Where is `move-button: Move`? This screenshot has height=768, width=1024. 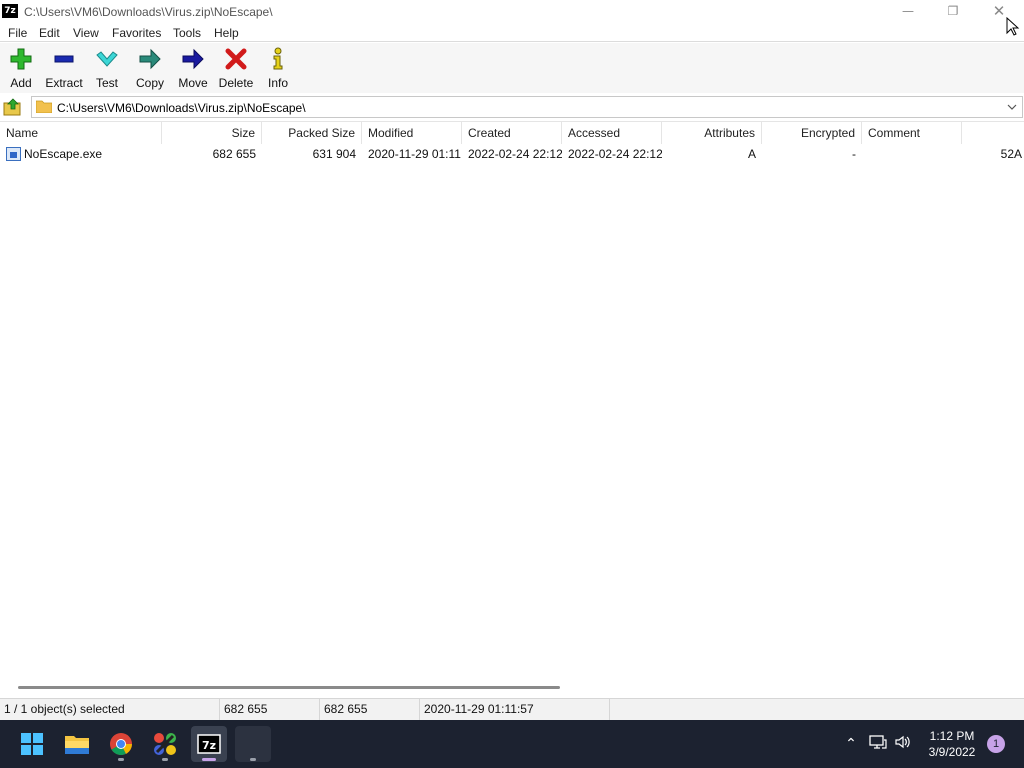 move-button: Move is located at coordinates (193, 68).